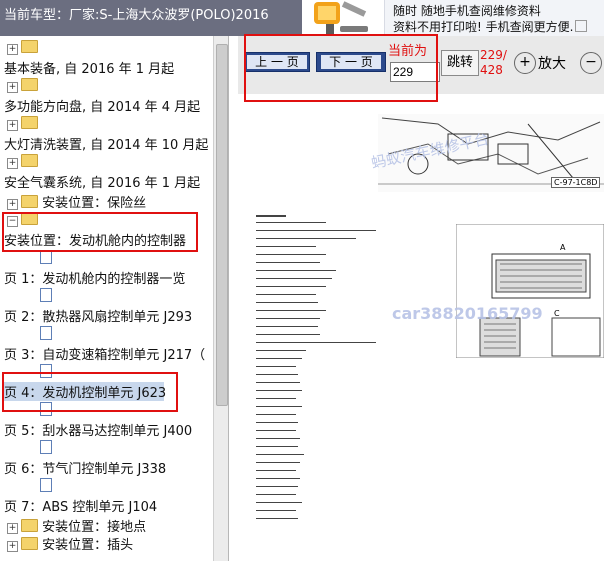 The image size is (604, 561). Describe the element at coordinates (104, 353) in the screenshot. I see `tree-item: 页 3：自动变速箱控制单元 J217（` at that location.